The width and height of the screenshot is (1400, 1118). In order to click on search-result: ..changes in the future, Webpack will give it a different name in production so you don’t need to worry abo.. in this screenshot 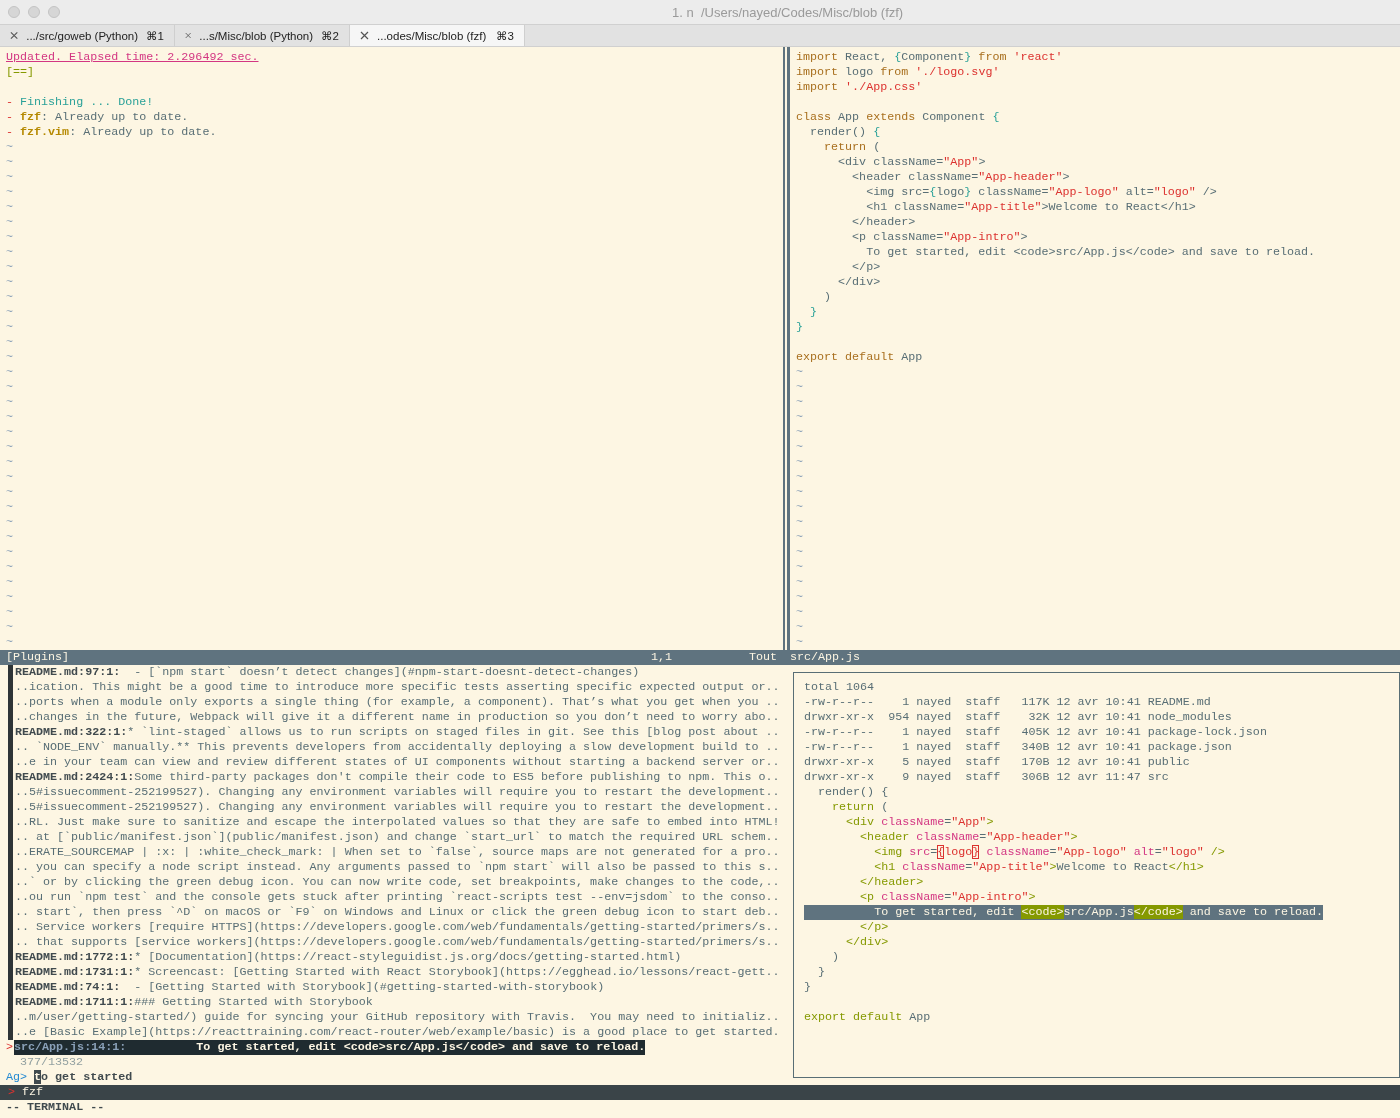, I will do `click(402, 717)`.